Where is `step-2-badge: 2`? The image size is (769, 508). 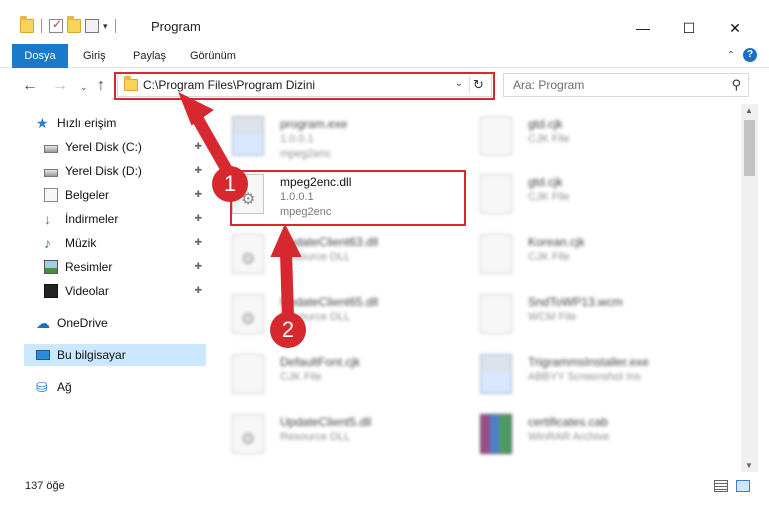 step-2-badge: 2 is located at coordinates (288, 330).